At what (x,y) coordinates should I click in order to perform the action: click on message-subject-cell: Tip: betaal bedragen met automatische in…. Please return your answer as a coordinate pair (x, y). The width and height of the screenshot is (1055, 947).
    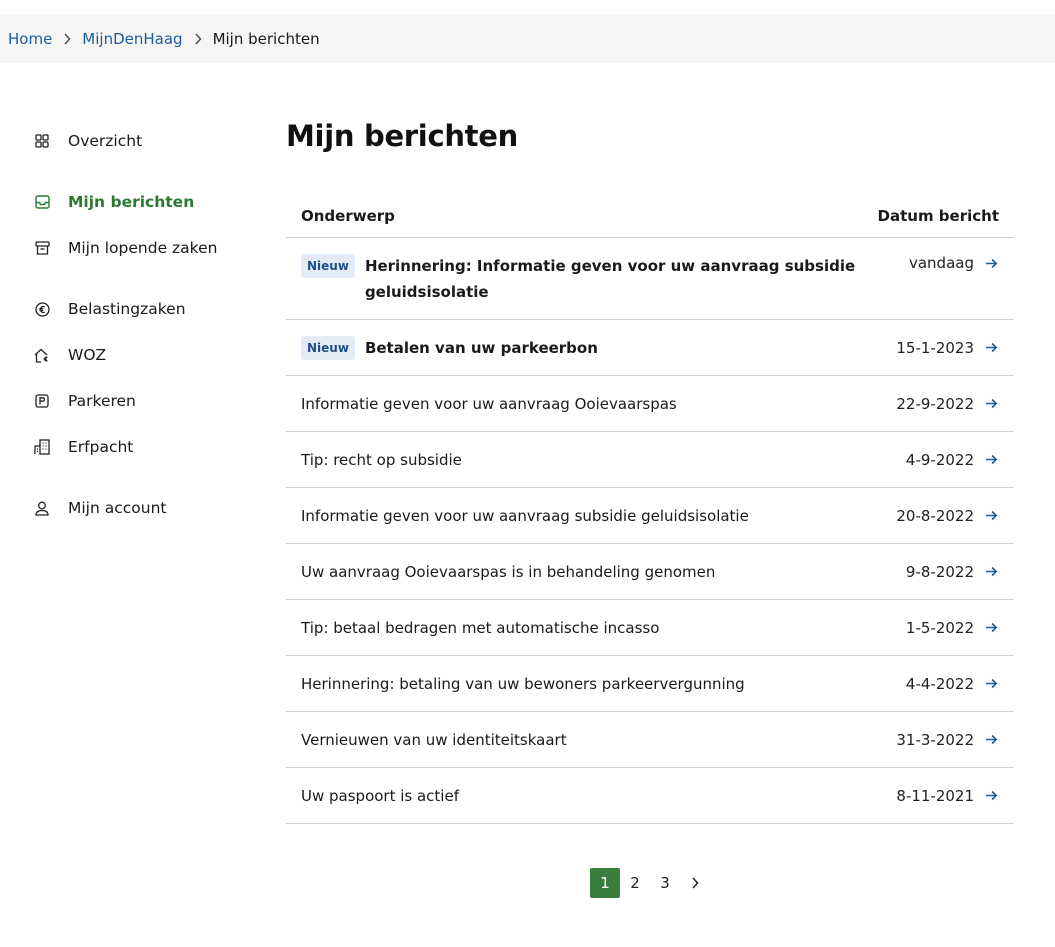
    Looking at the image, I should click on (480, 628).